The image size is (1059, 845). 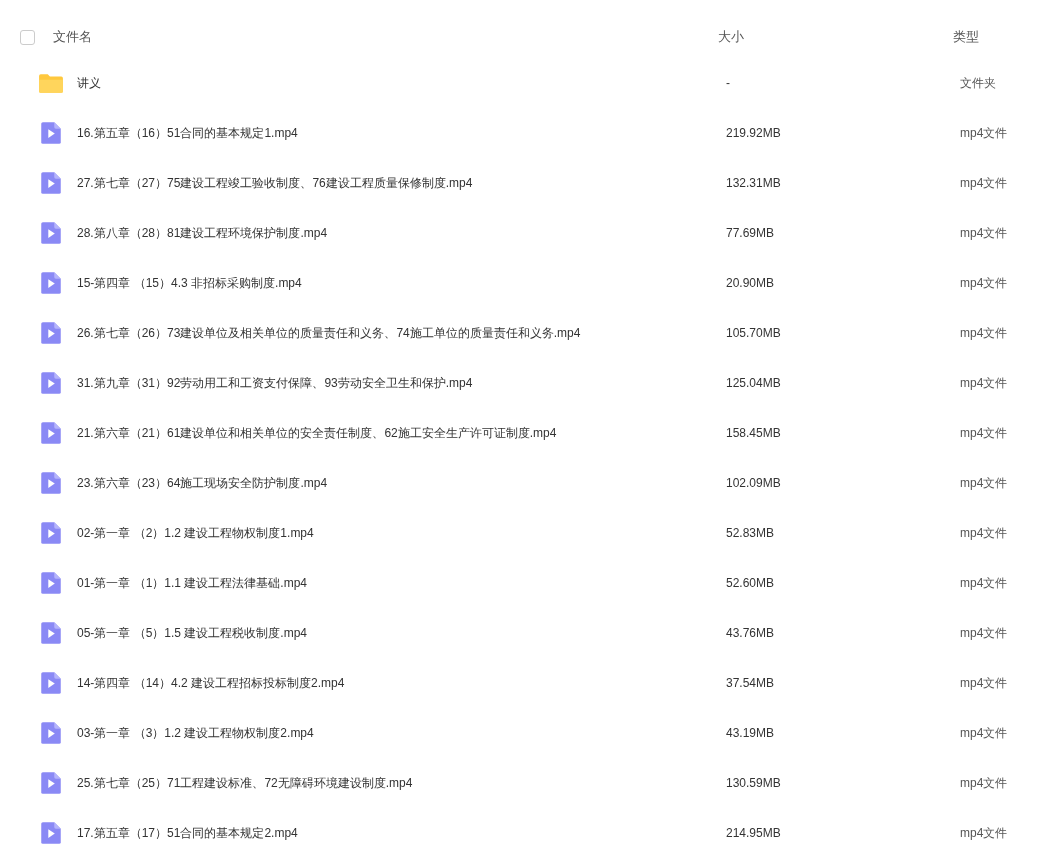 I want to click on file-size: 43.76MB, so click(x=751, y=633).